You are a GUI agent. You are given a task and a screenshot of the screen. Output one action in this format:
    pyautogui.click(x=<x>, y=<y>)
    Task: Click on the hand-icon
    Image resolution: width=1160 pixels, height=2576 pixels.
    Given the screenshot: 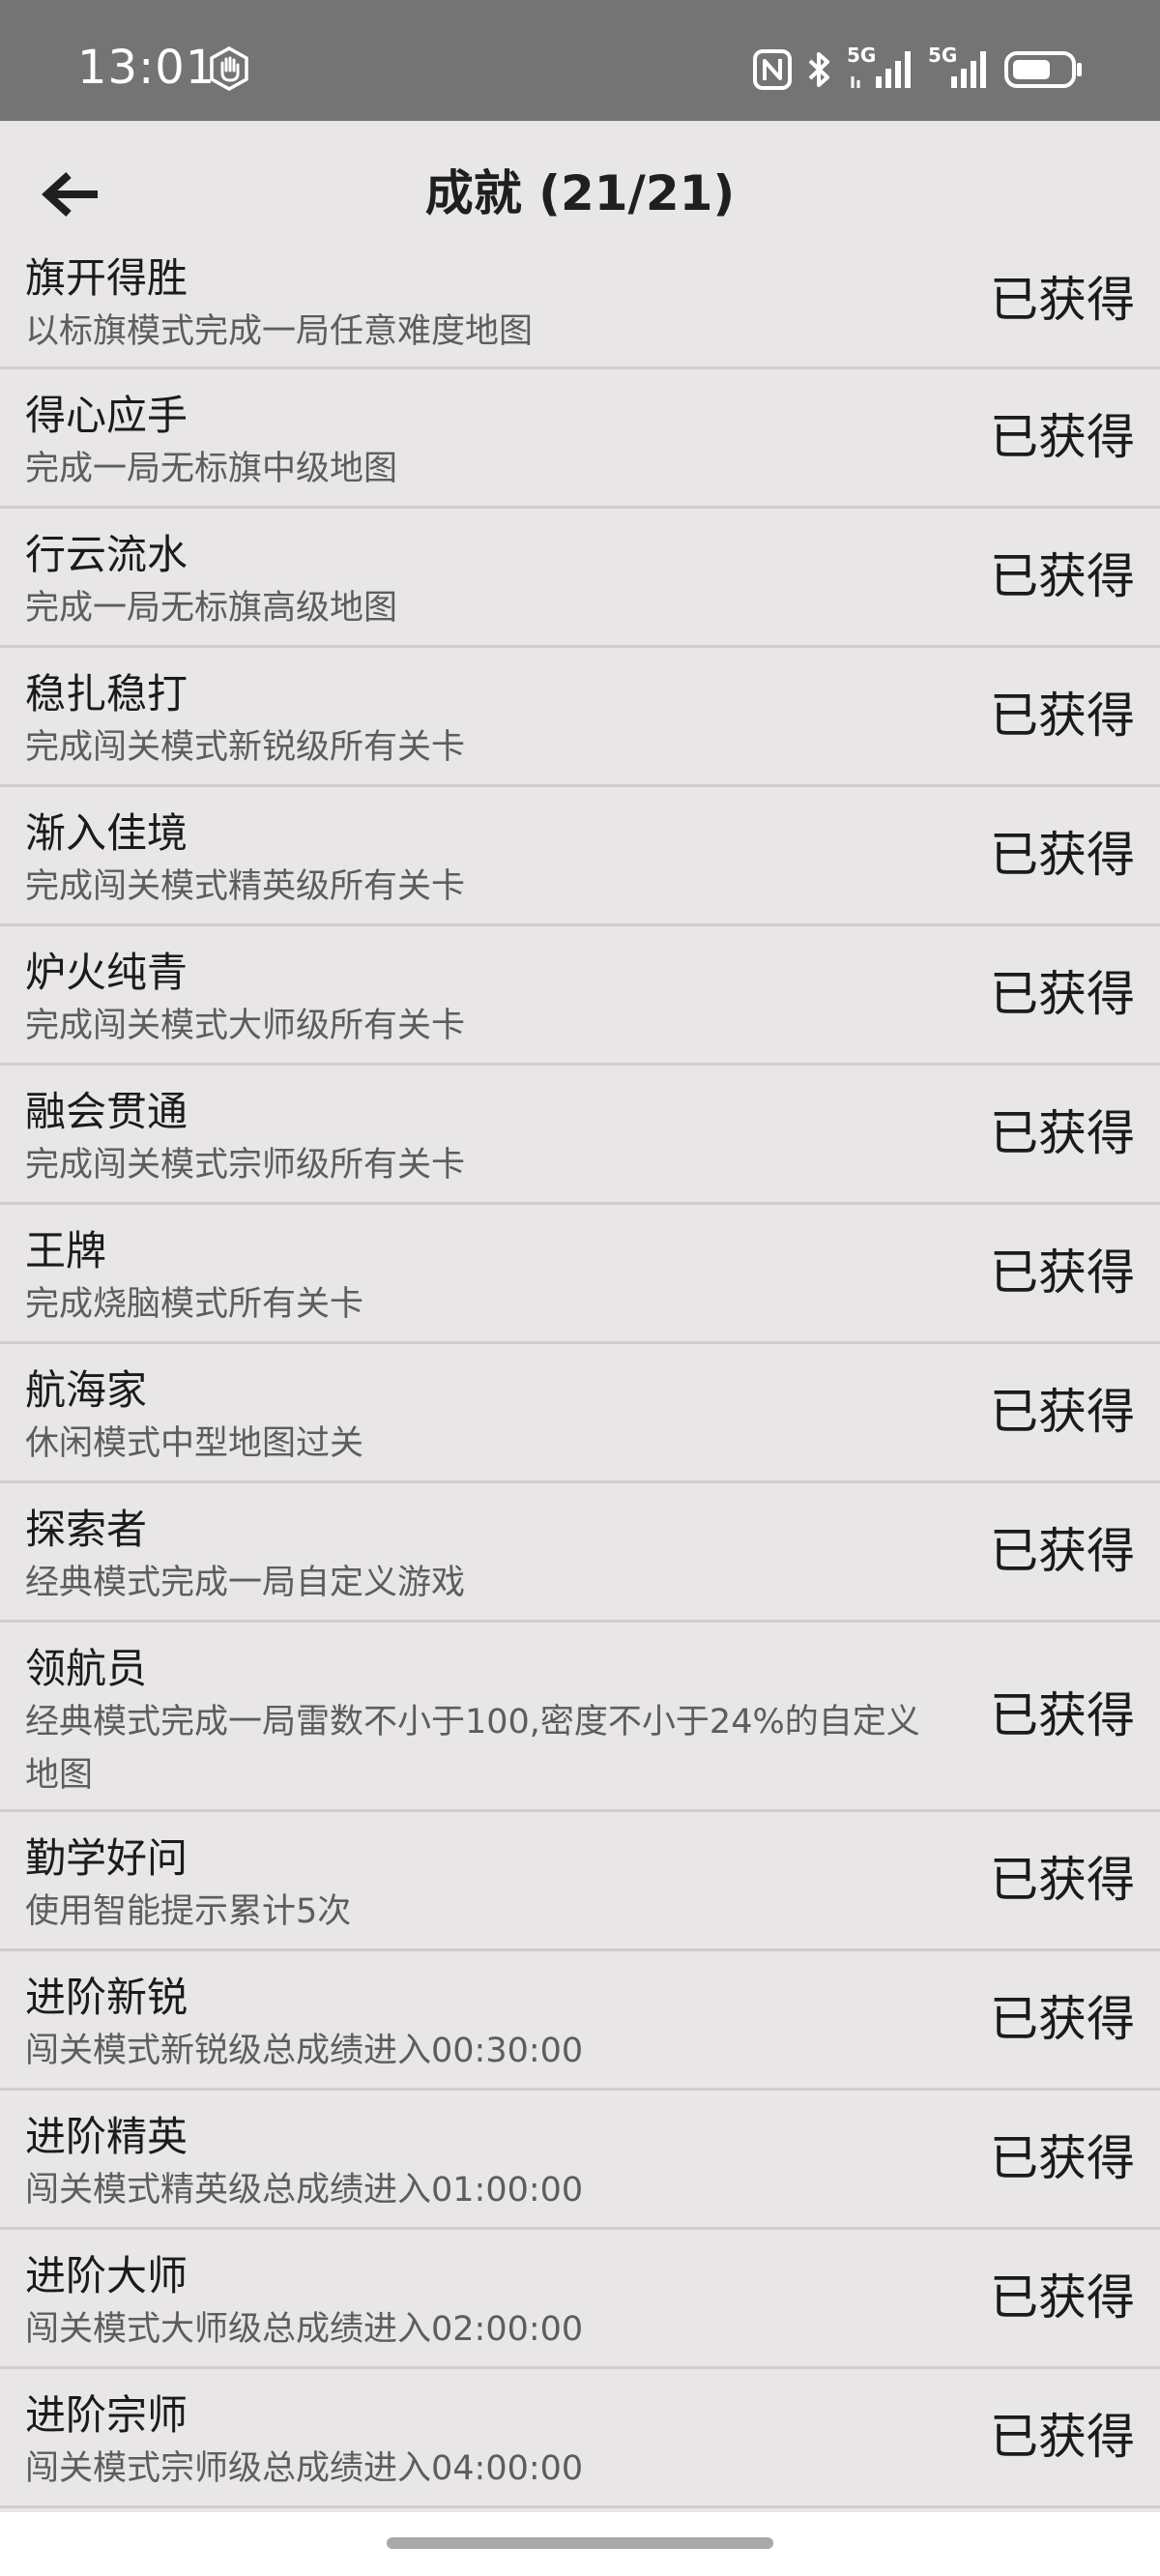 What is the action you would take?
    pyautogui.click(x=229, y=68)
    